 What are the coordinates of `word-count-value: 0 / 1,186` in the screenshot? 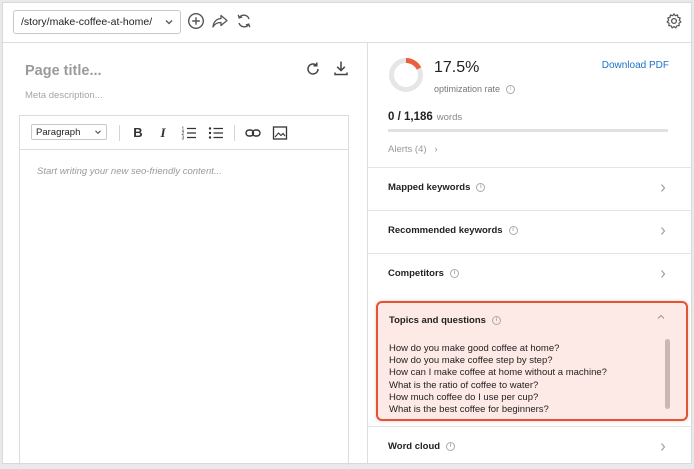 It's located at (410, 117).